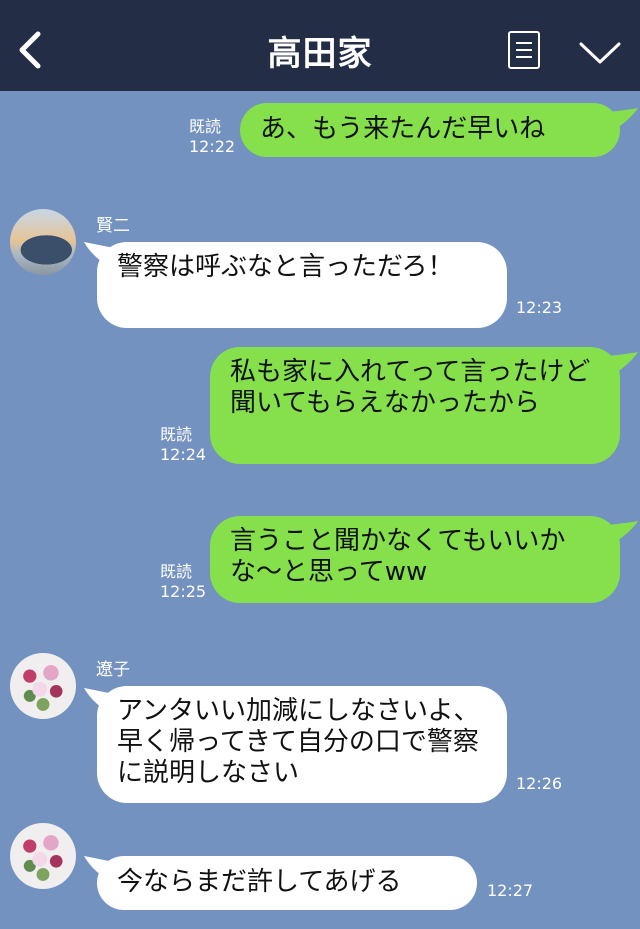 Image resolution: width=640 pixels, height=929 pixels. I want to click on message-bubble: 警察は呼ぶなと言っただろ！, so click(302, 285).